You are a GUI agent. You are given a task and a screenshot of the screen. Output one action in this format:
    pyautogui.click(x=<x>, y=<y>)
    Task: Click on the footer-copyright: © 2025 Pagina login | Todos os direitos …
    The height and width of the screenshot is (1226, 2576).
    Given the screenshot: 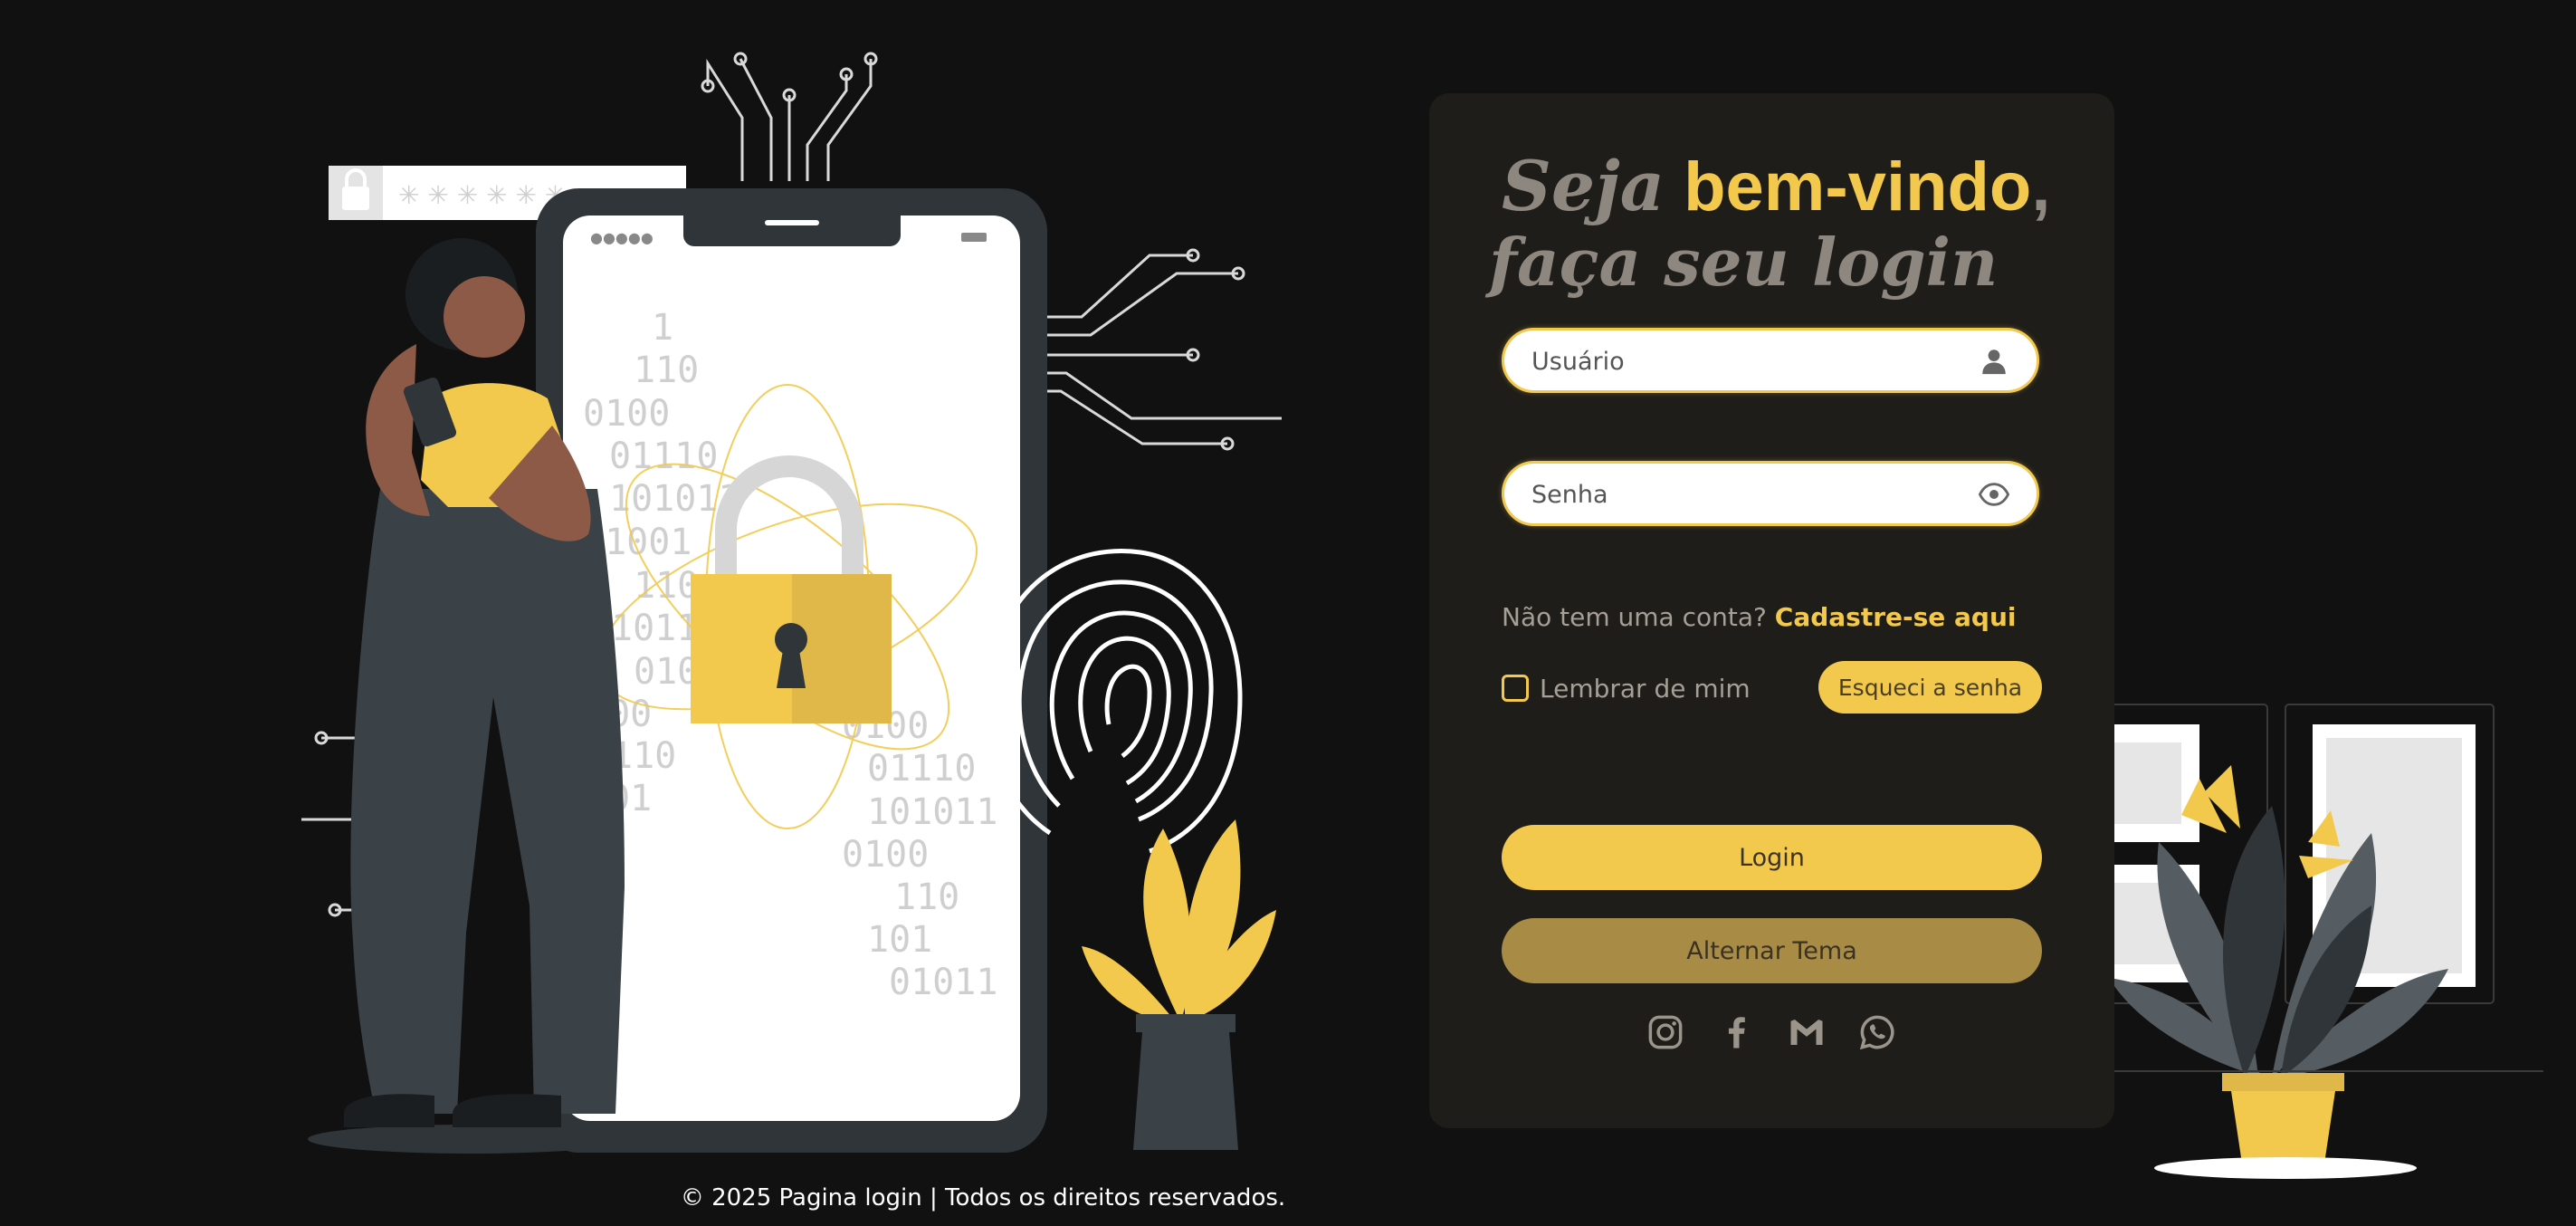 What is the action you would take?
    pyautogui.click(x=983, y=1198)
    